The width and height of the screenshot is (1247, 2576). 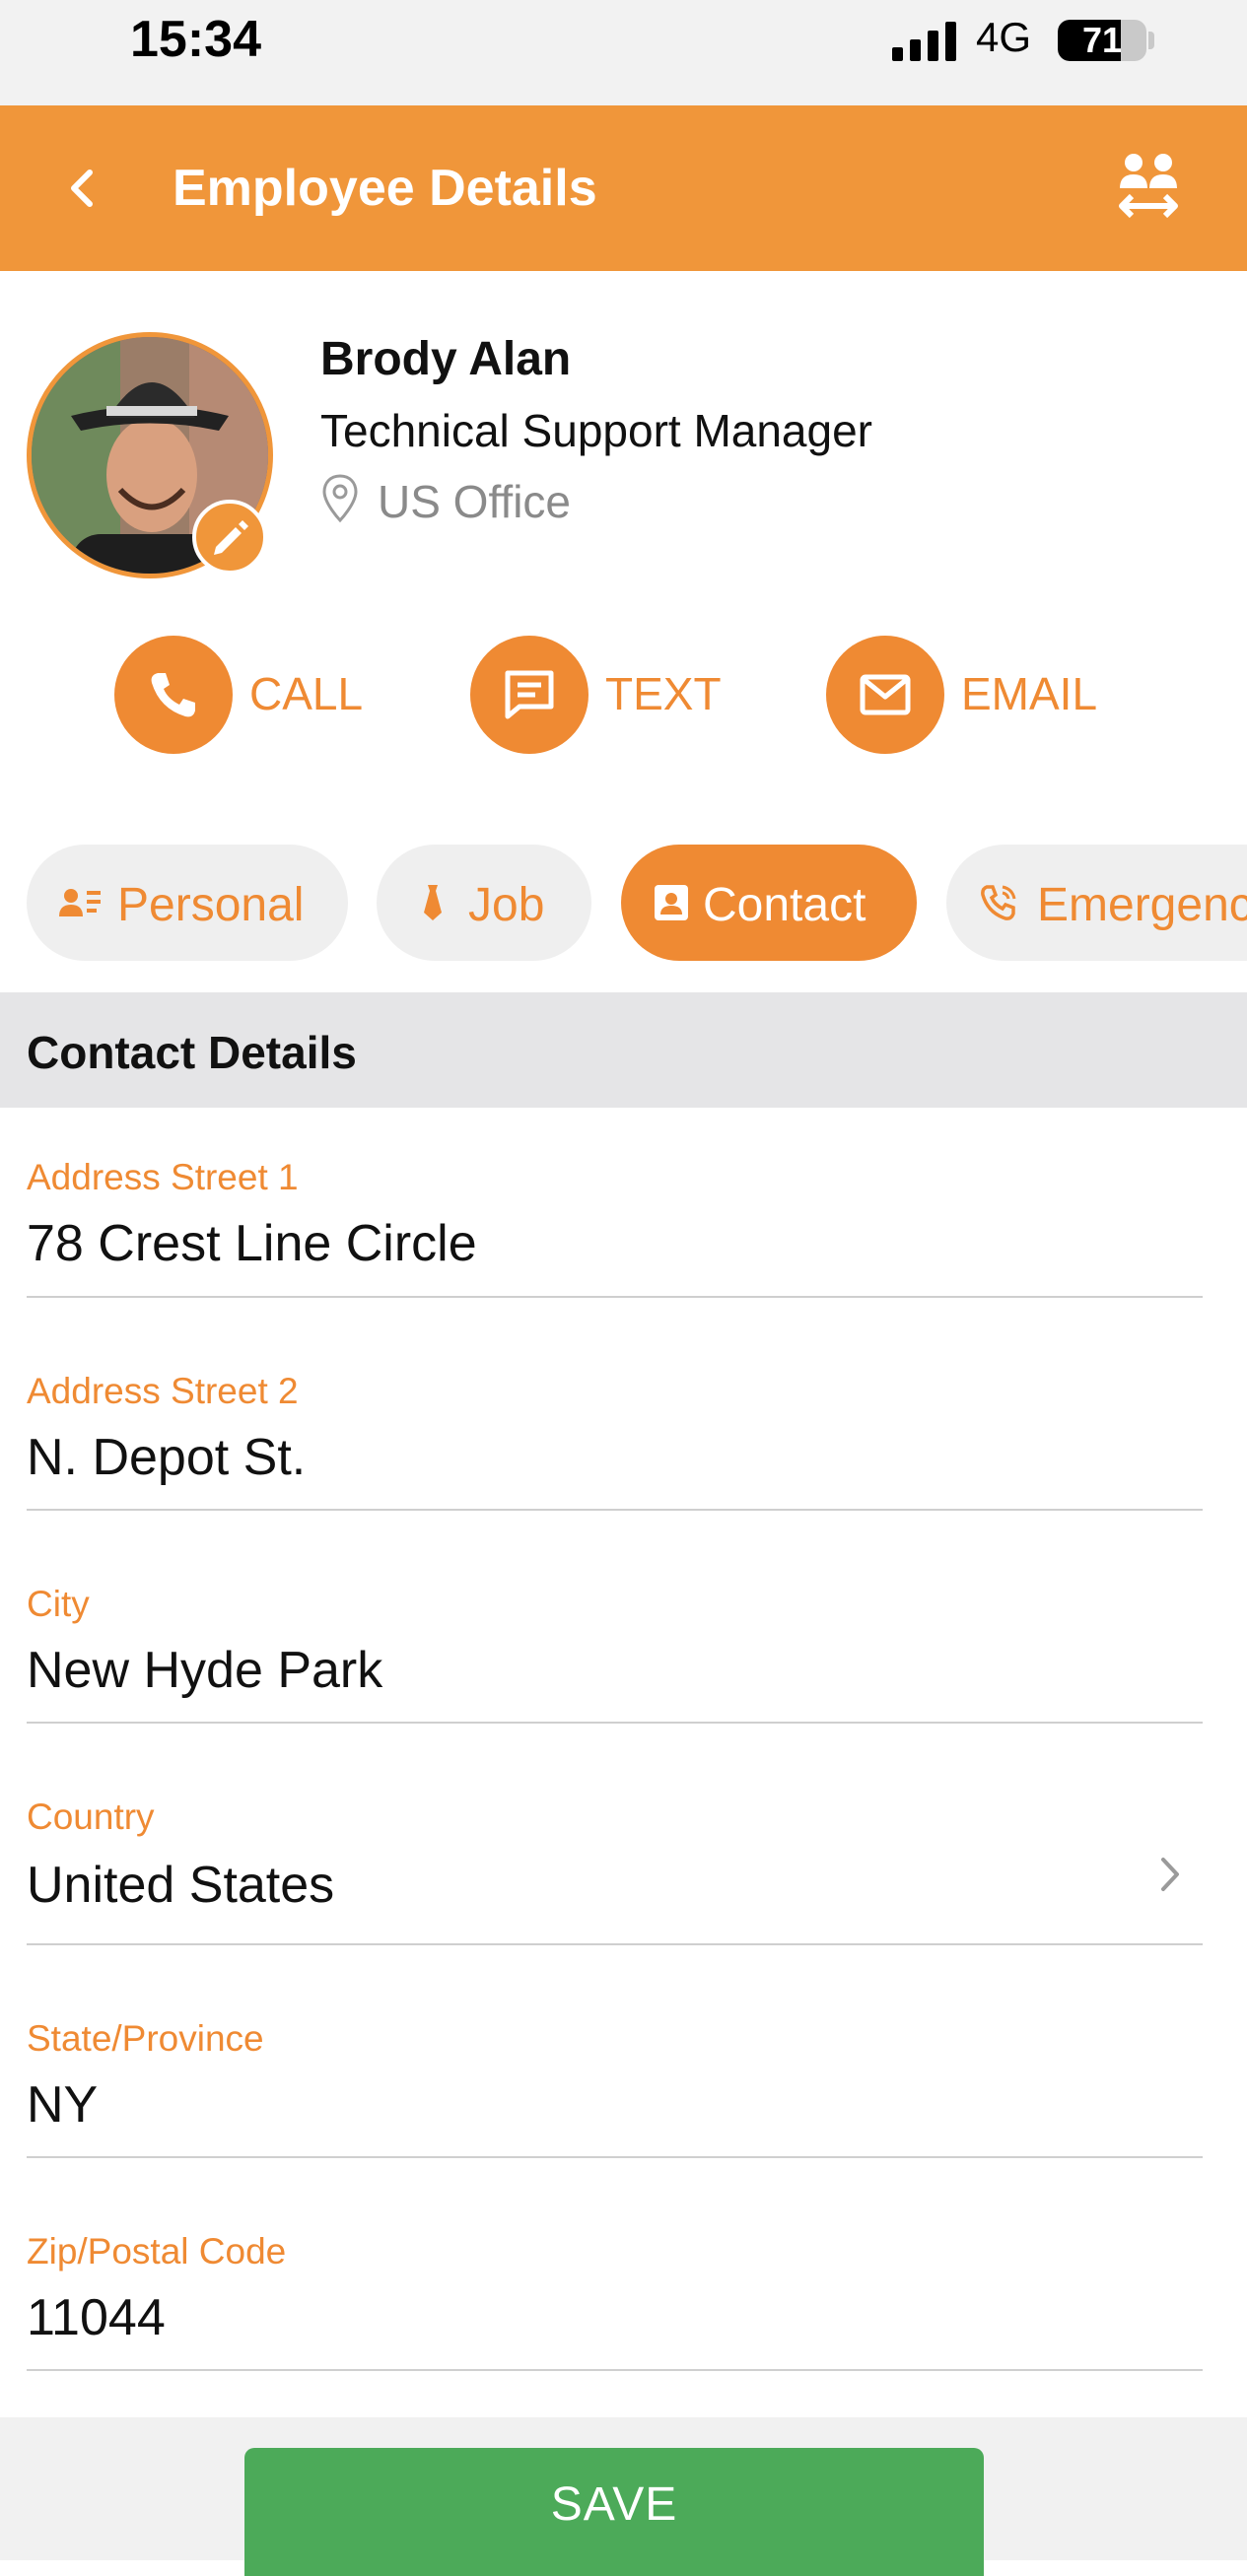 I want to click on tab-bar: Personal Job Contact Emergenc, so click(x=623, y=904).